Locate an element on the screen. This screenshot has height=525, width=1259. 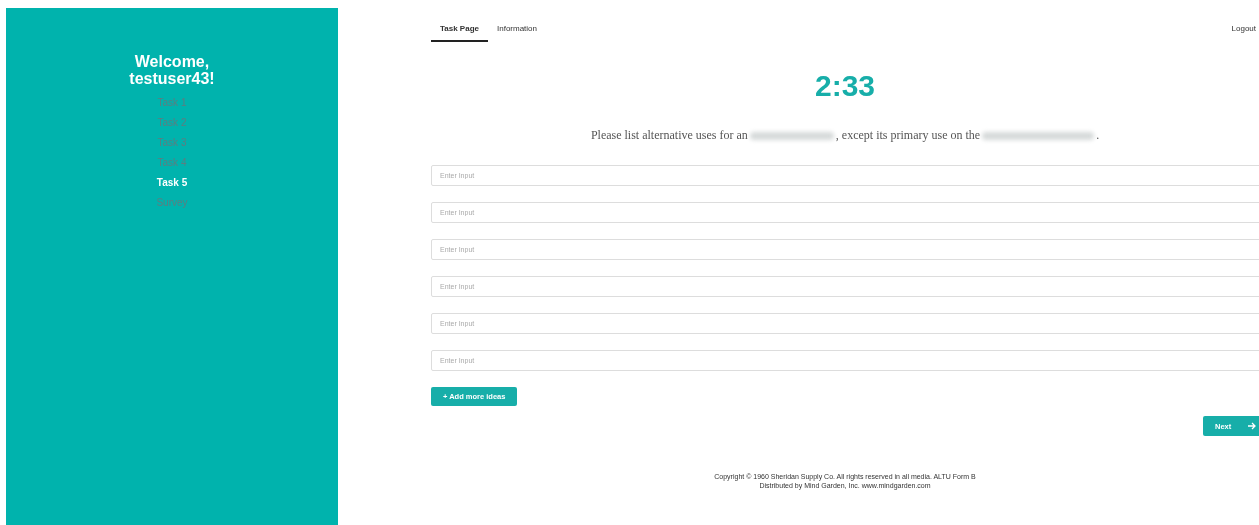
sidebar-item: Task 1 is located at coordinates (172, 103).